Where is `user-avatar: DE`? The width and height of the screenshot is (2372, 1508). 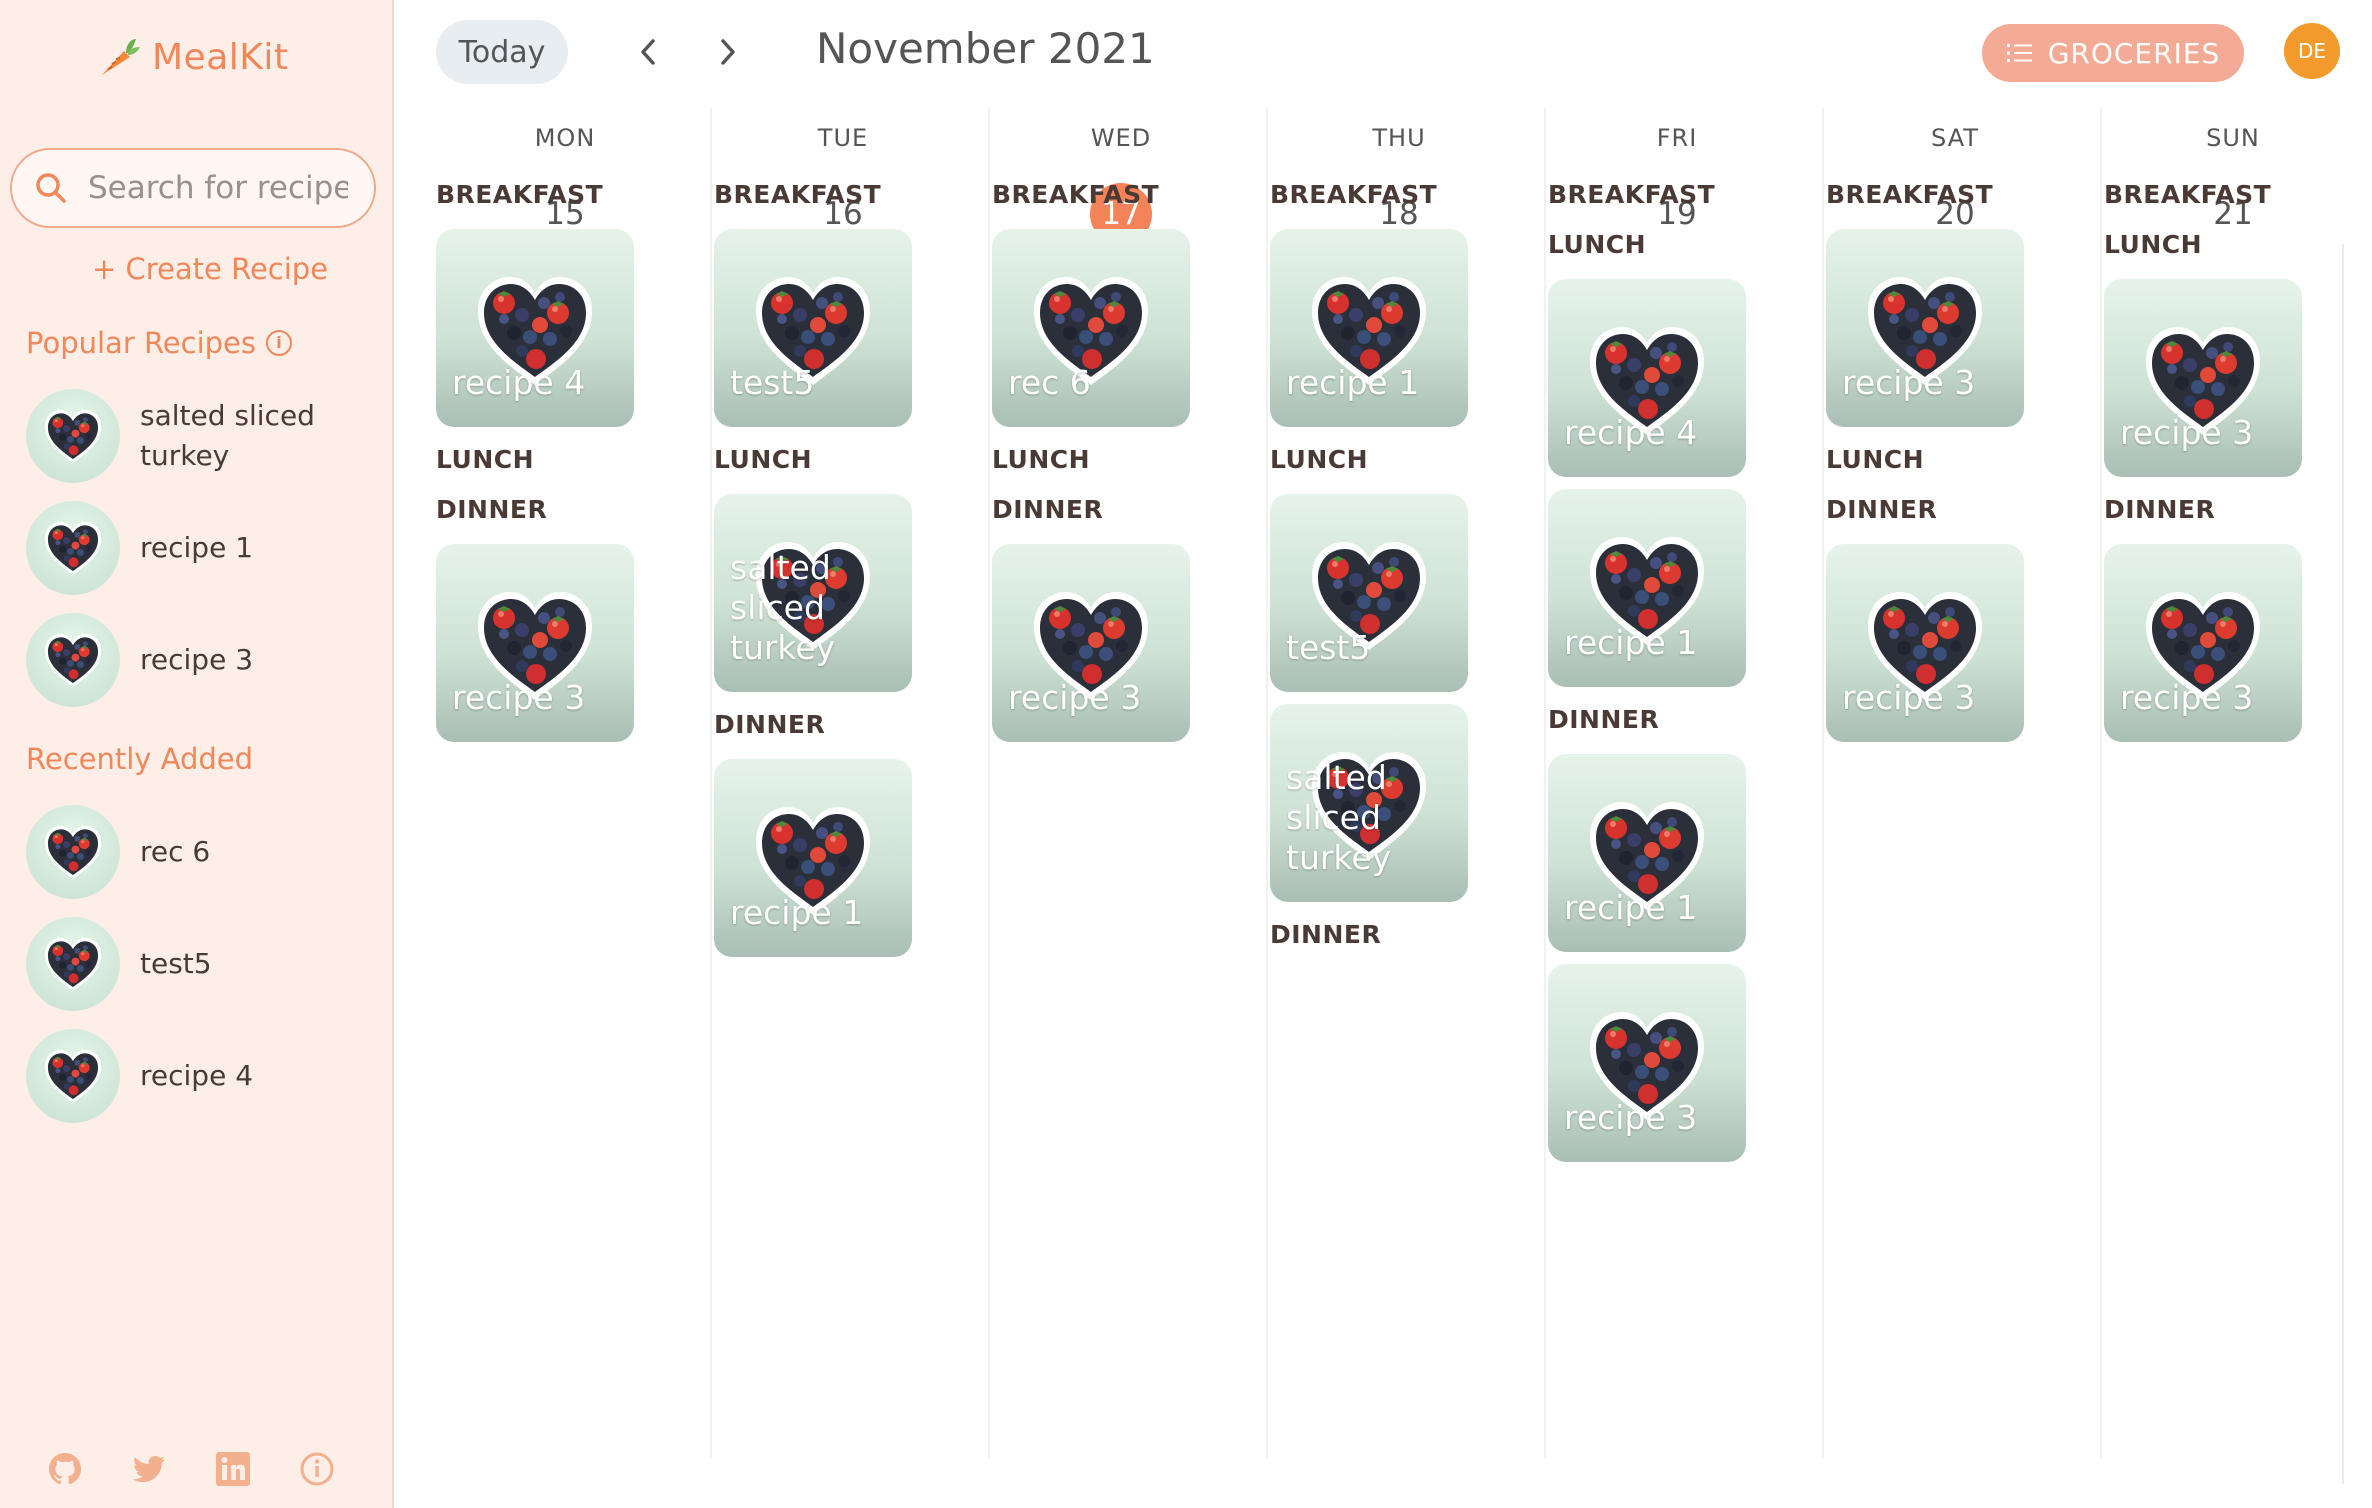
user-avatar: DE is located at coordinates (2312, 51).